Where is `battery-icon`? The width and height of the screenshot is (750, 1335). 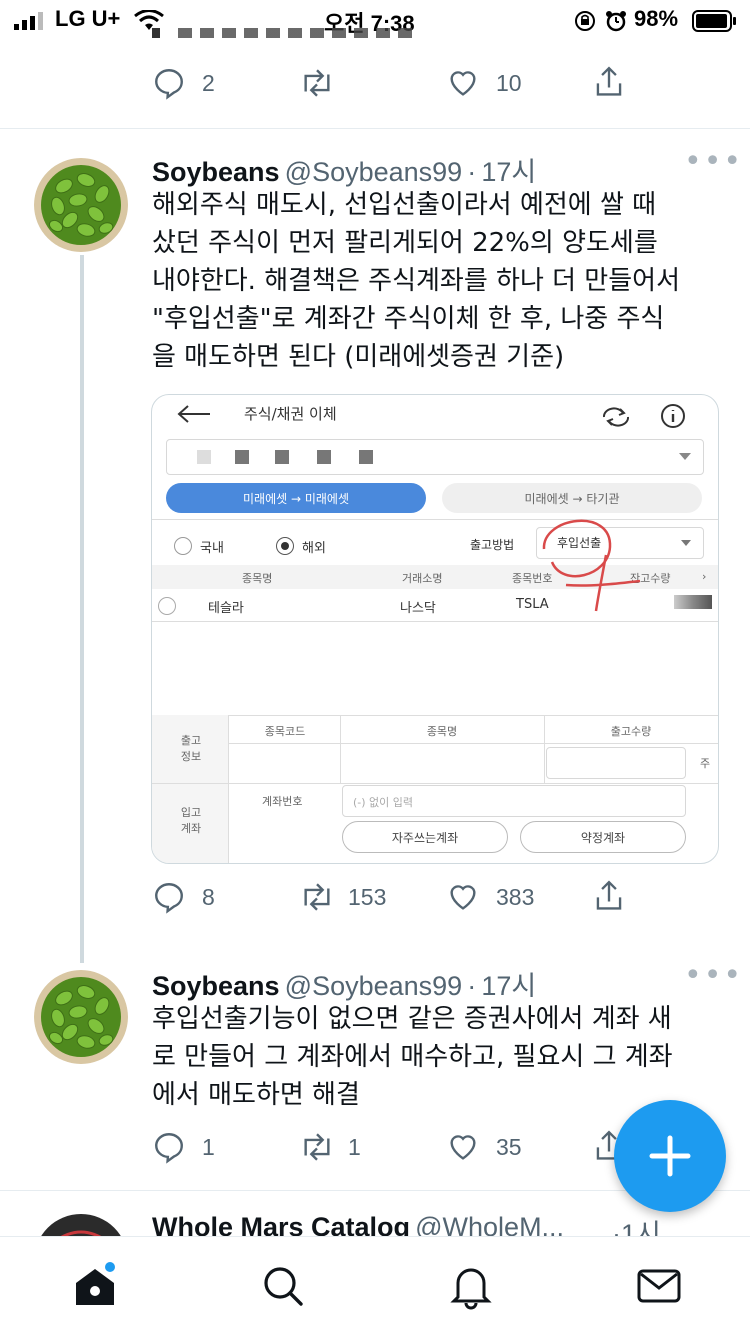 battery-icon is located at coordinates (715, 21).